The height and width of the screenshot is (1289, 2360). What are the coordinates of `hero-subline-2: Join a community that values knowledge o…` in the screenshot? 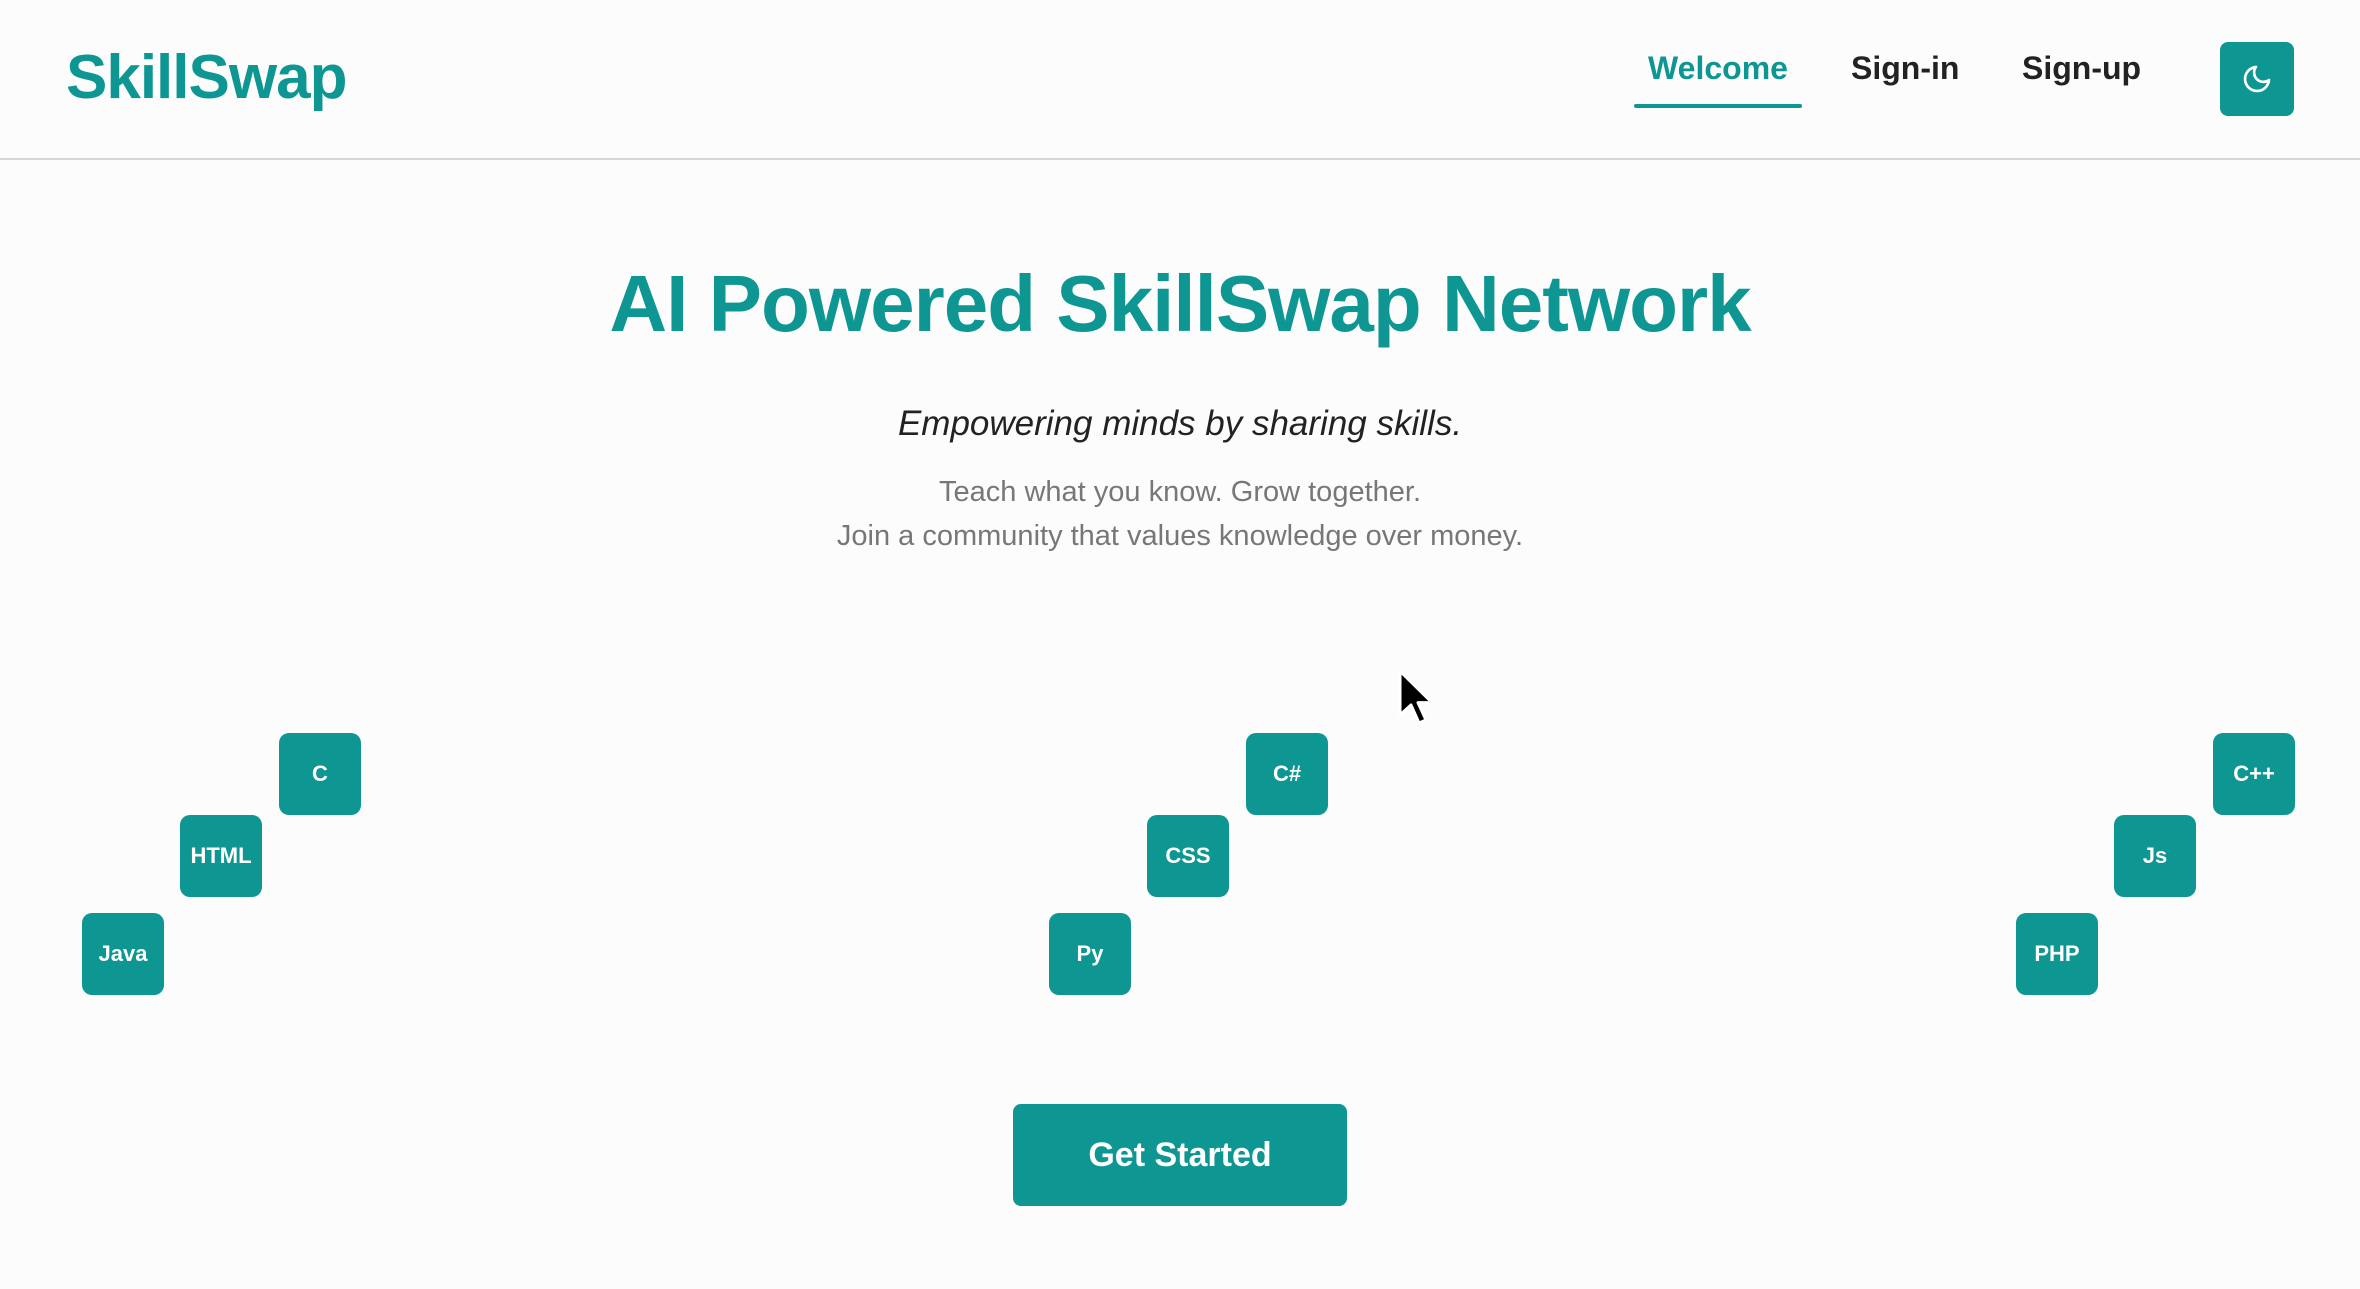 It's located at (1180, 536).